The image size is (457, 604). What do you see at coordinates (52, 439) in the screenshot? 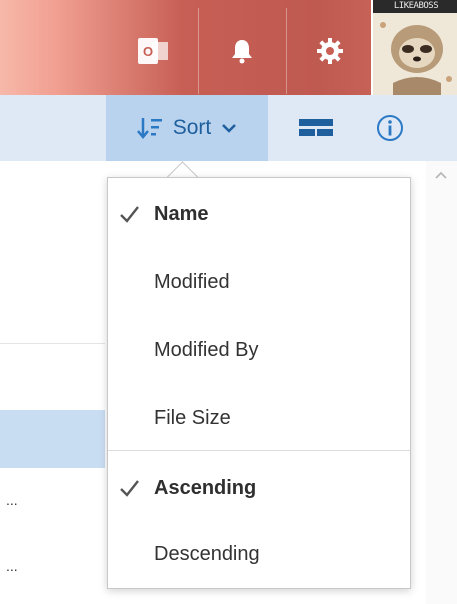
I see `list-item-selected` at bounding box center [52, 439].